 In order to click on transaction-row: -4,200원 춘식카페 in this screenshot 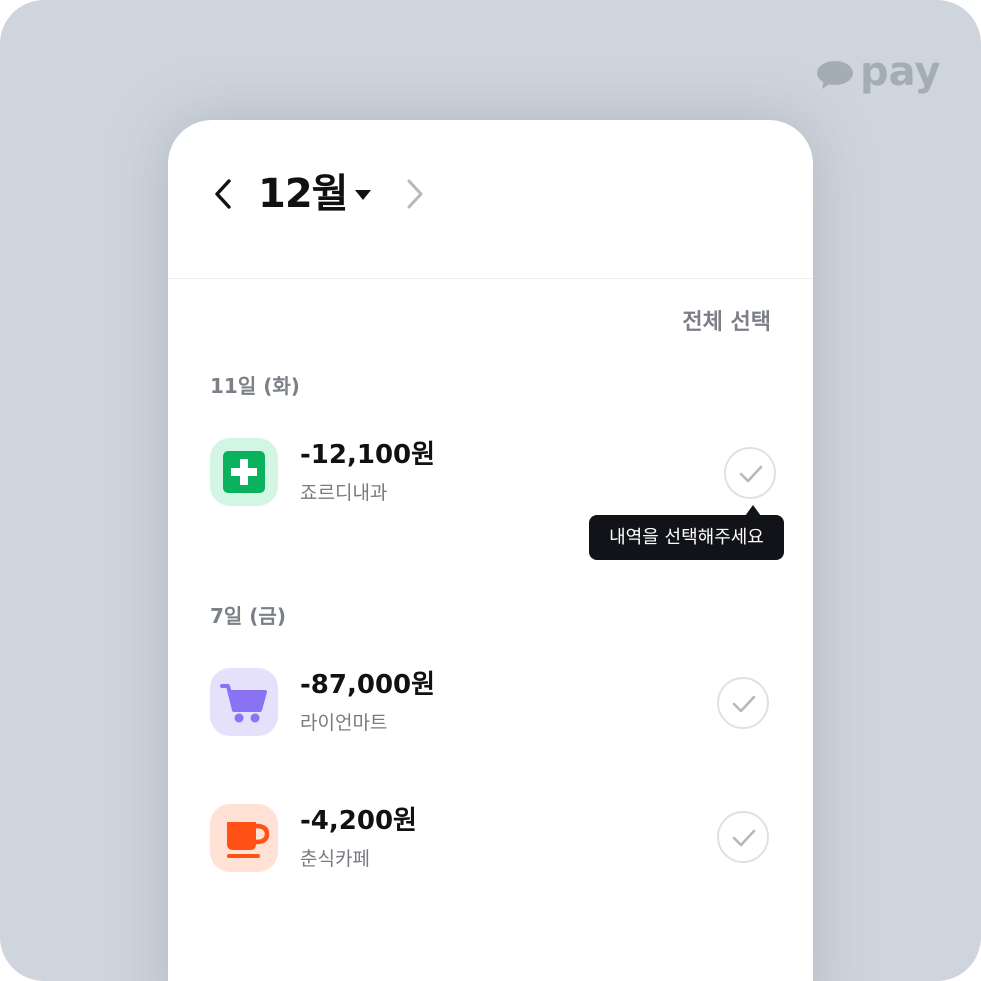, I will do `click(495, 840)`.